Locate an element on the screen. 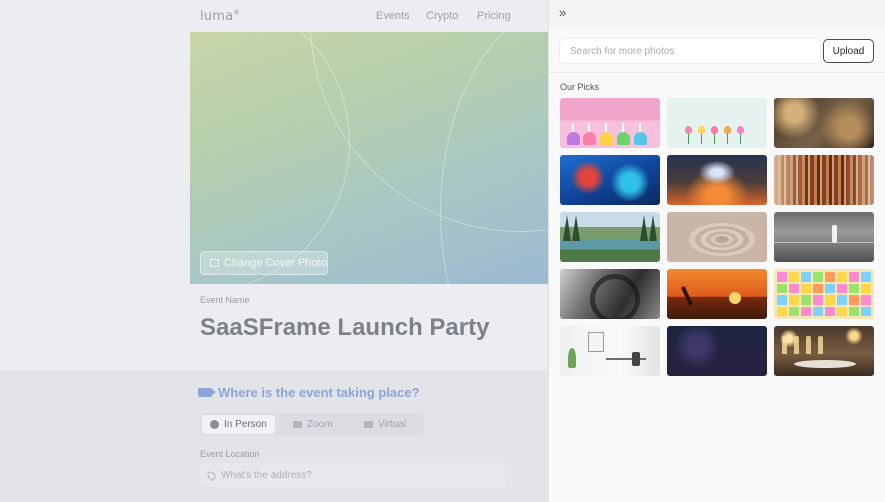 This screenshot has width=885, height=502. change-cover-photo-label: Change Cover Photo is located at coordinates (275, 263).